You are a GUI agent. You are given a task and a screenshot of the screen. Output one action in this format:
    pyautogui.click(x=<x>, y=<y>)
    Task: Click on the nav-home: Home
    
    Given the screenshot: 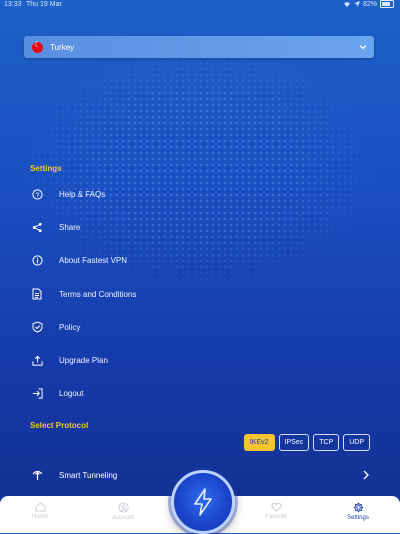 What is the action you would take?
    pyautogui.click(x=40, y=511)
    